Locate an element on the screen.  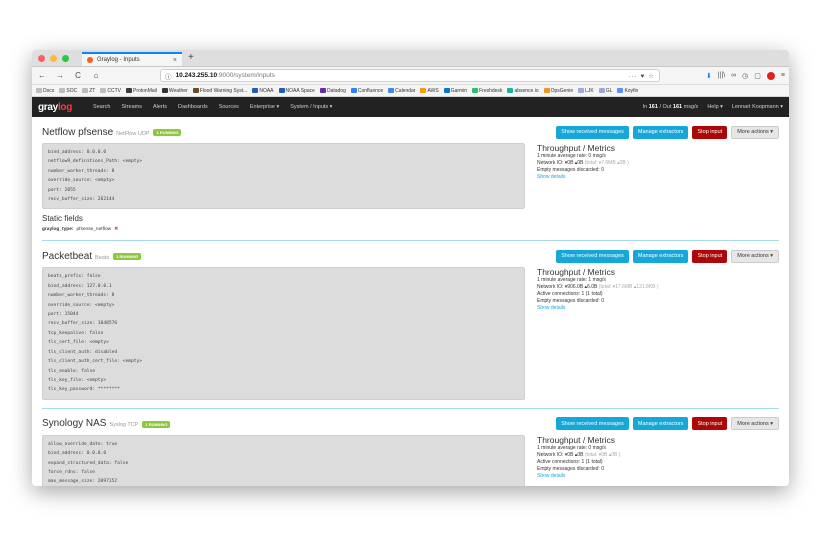
nav-dashboards: Dashboards is located at coordinates (193, 107).